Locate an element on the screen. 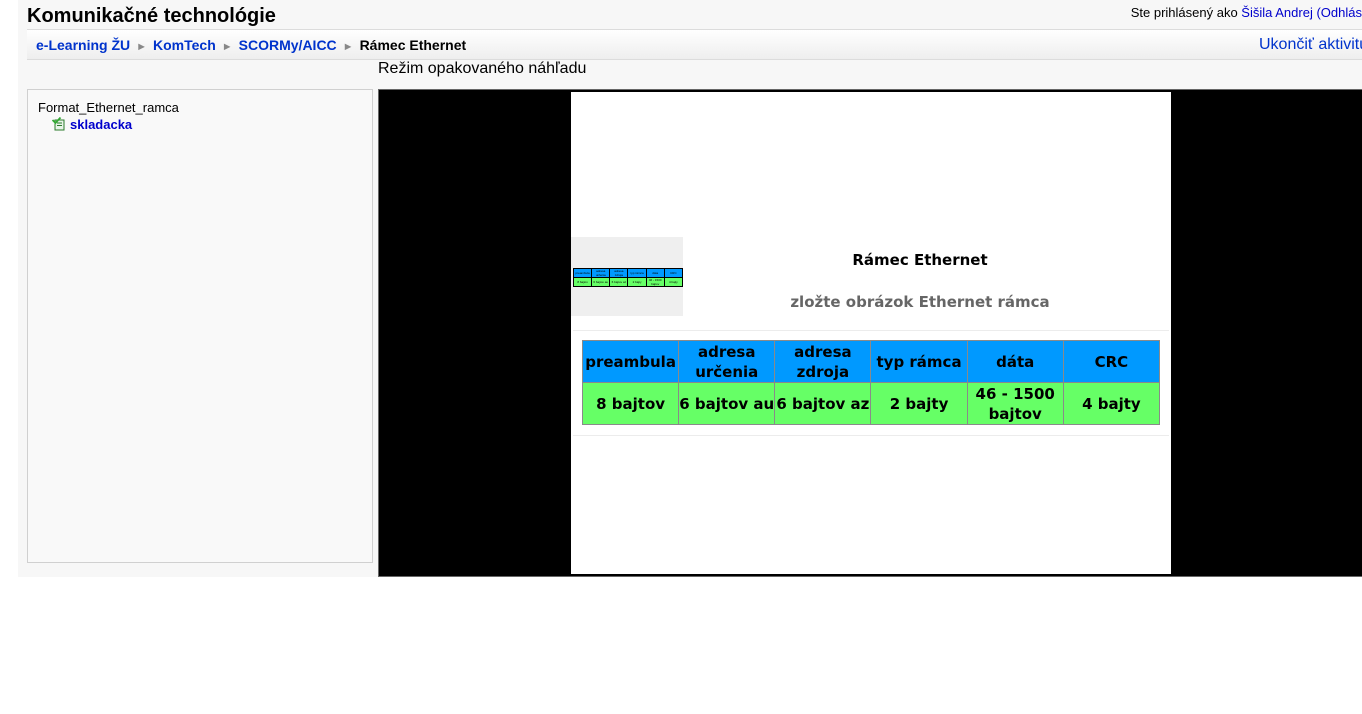 Image resolution: width=1362 pixels, height=714 pixels. thumb-cell: 6 bajtov au is located at coordinates (601, 282).